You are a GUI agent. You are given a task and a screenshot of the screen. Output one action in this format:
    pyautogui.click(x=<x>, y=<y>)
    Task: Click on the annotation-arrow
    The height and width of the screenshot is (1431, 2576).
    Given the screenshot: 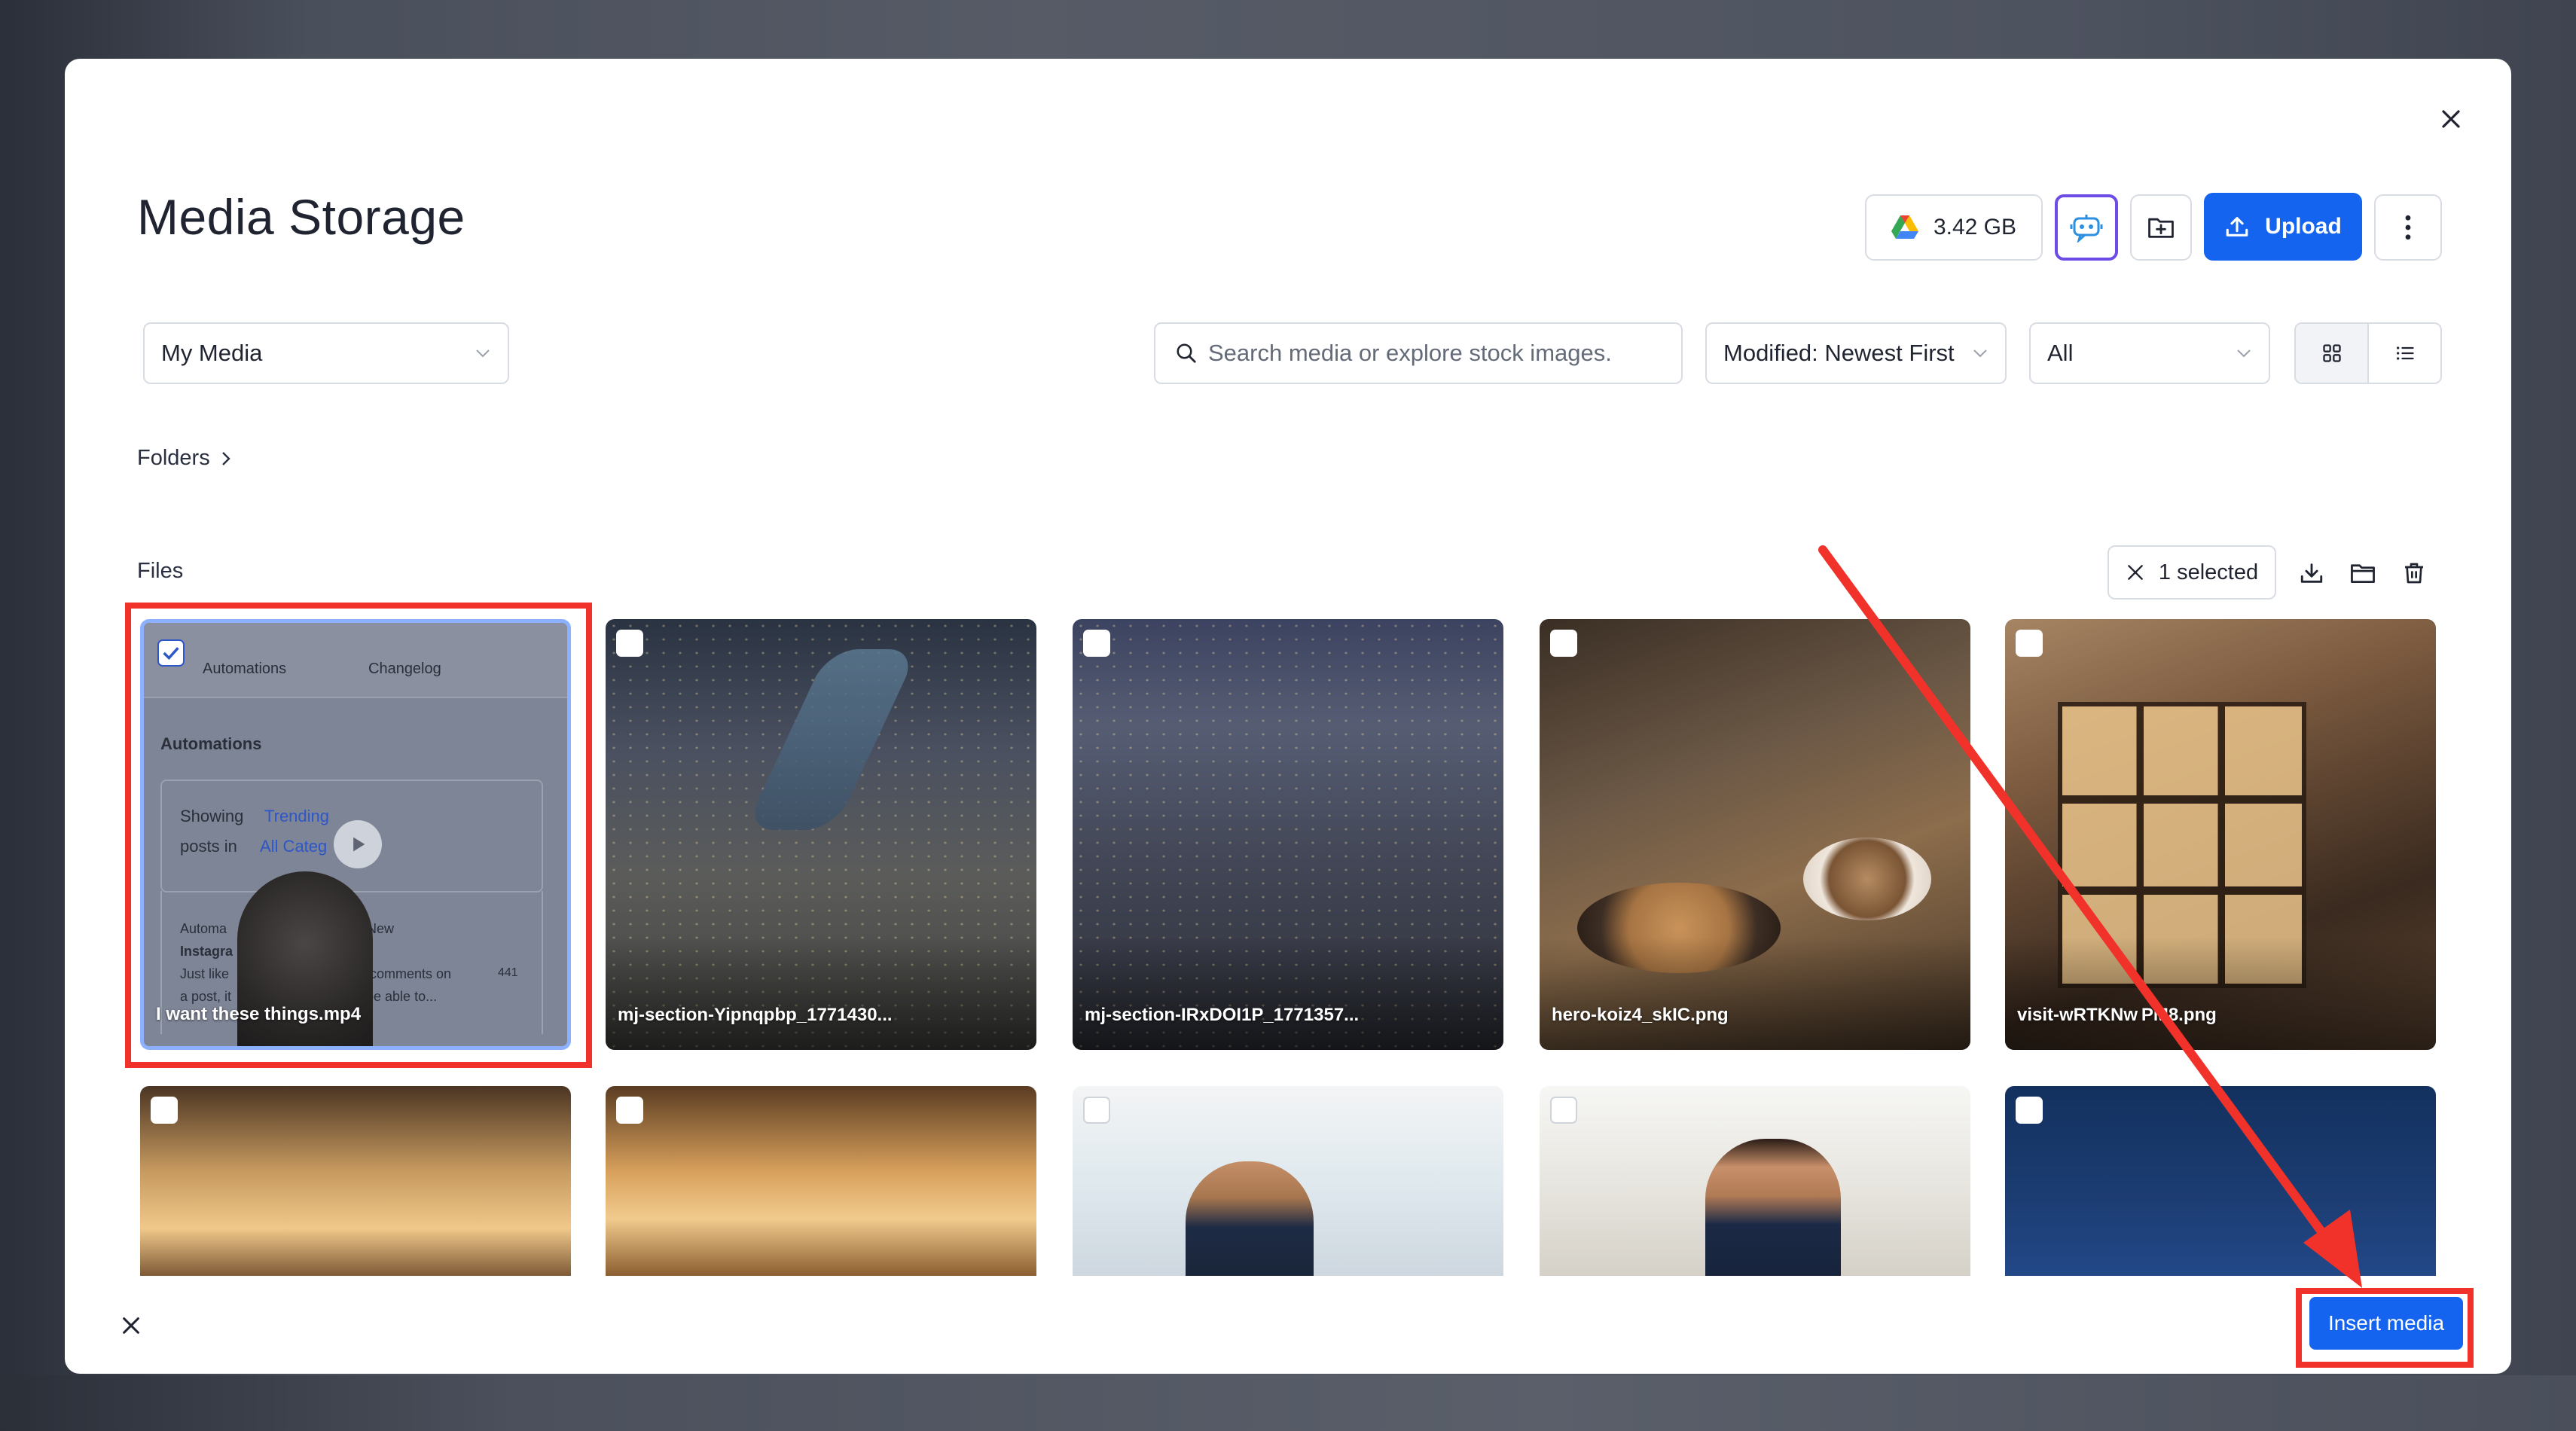 What is the action you would take?
    pyautogui.click(x=2090, y=916)
    